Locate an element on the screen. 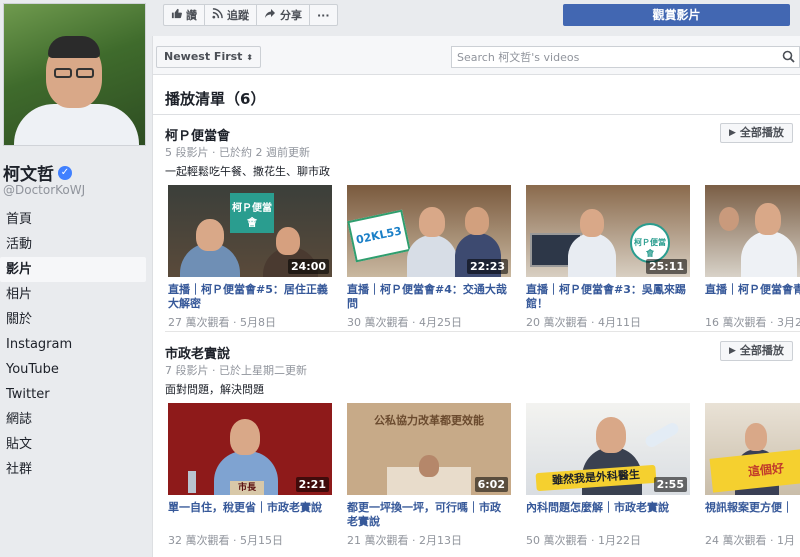 This screenshot has height=557, width=800. video-duration: 6:02 is located at coordinates (491, 484).